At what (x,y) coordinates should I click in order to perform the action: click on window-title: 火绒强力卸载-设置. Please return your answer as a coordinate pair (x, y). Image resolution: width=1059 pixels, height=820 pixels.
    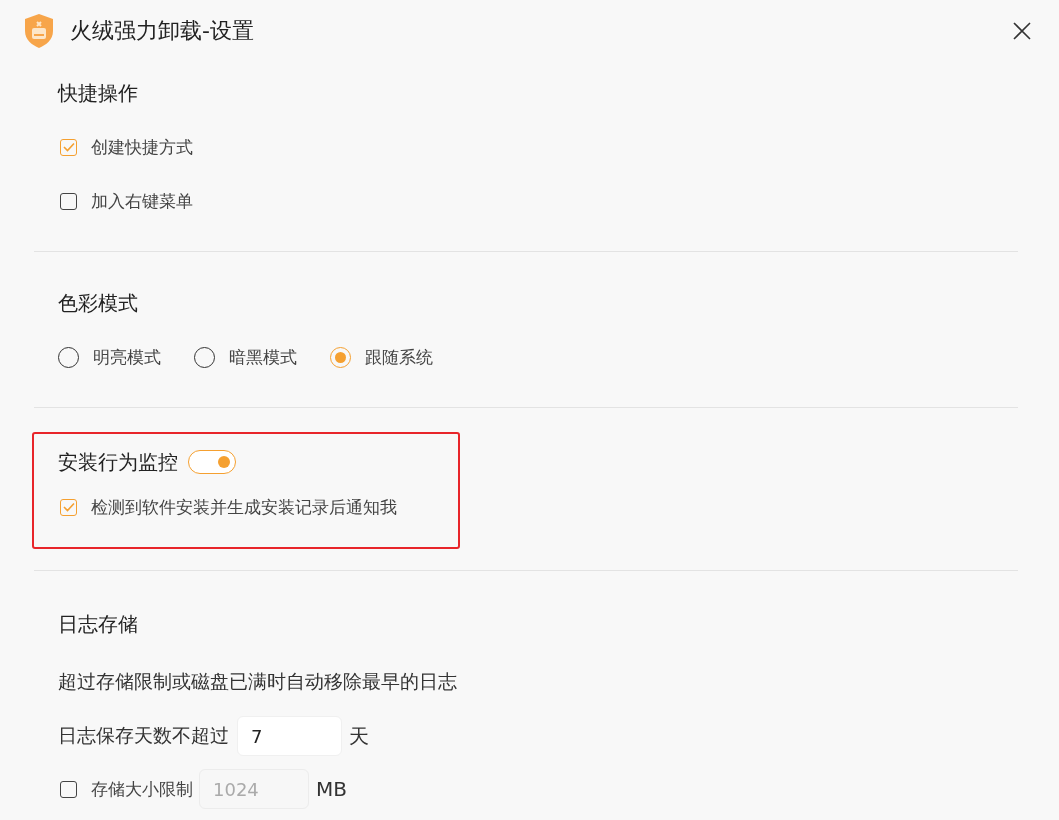
    Looking at the image, I should click on (162, 31).